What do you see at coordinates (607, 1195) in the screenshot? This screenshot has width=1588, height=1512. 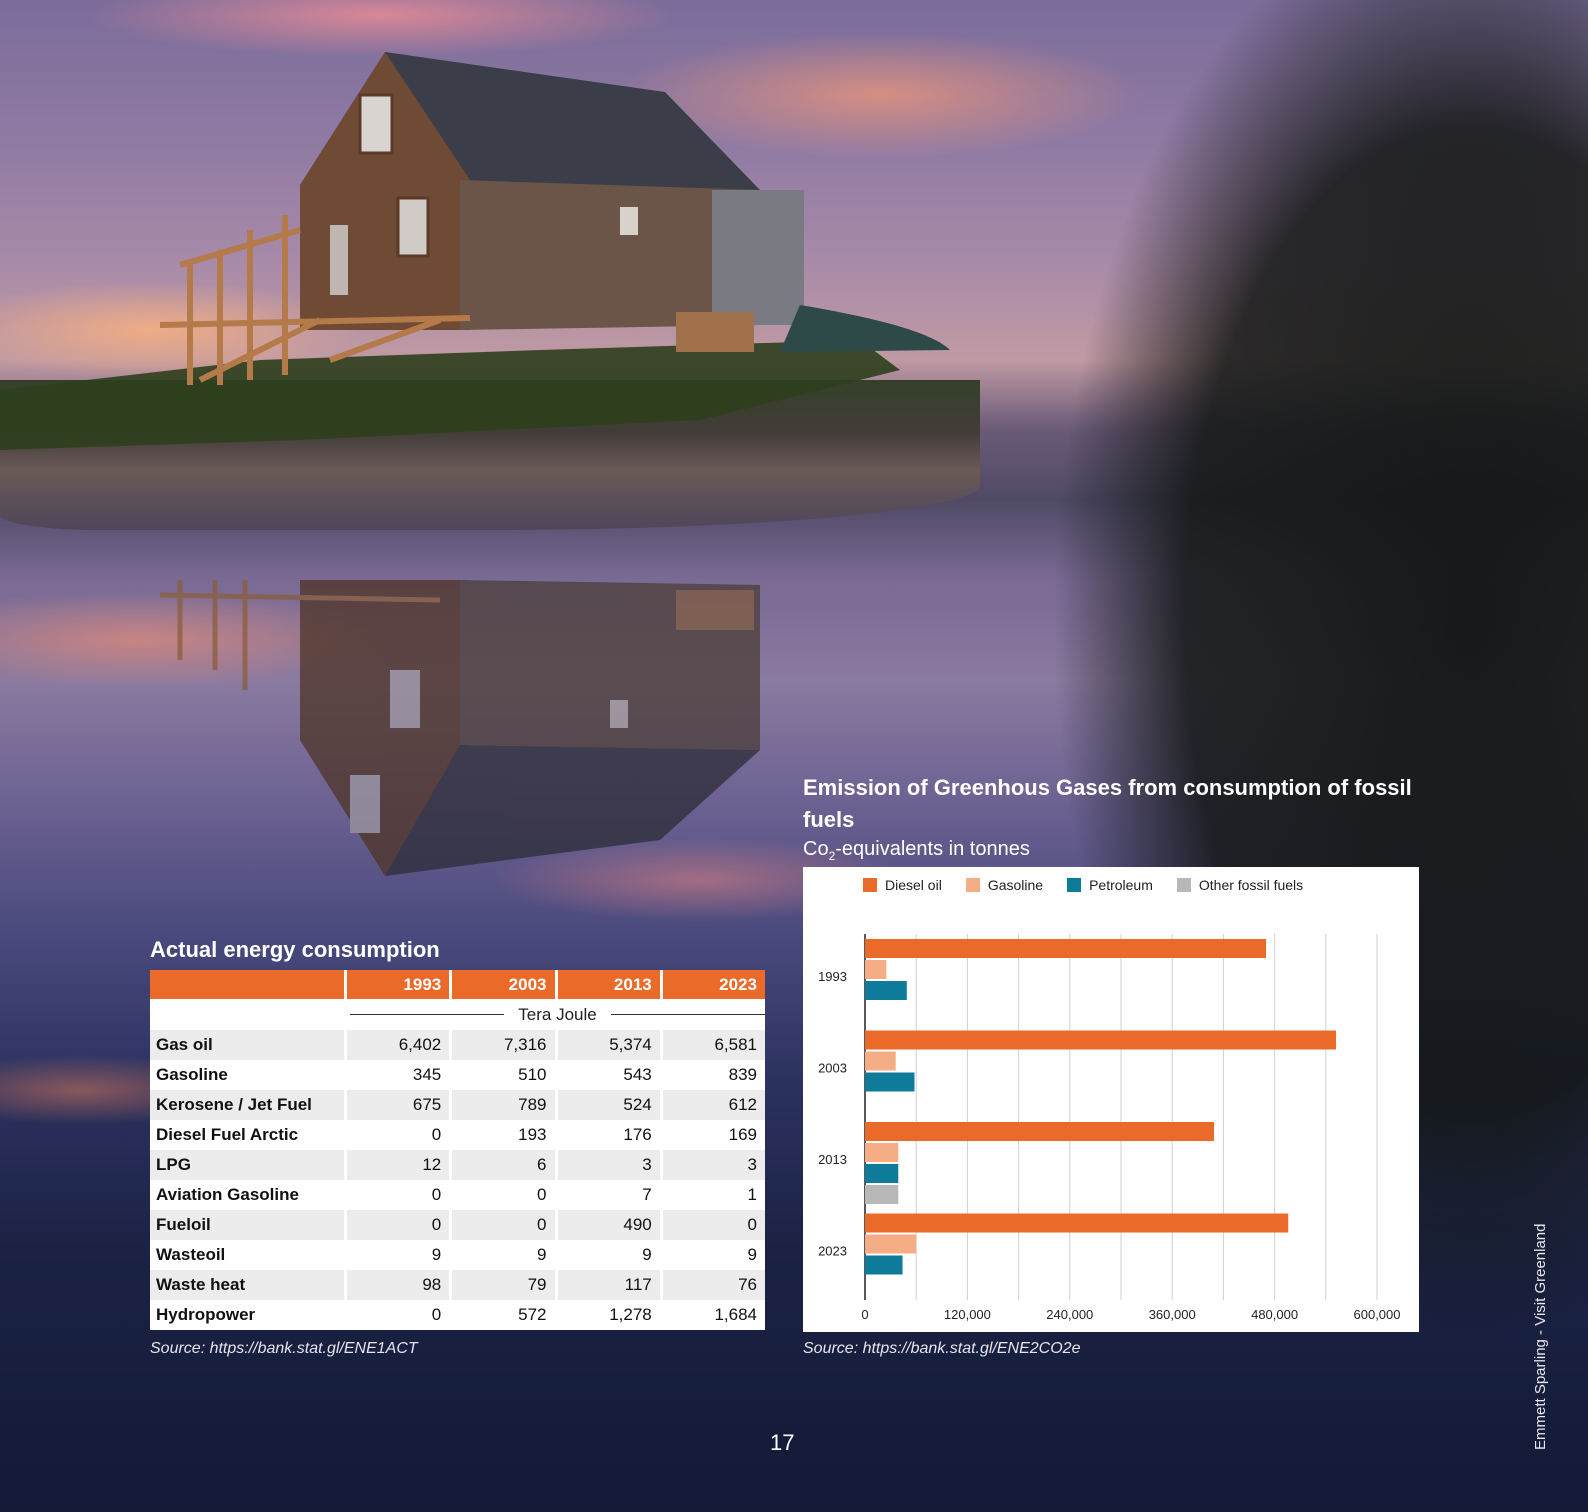 I see `table-cell: 7` at bounding box center [607, 1195].